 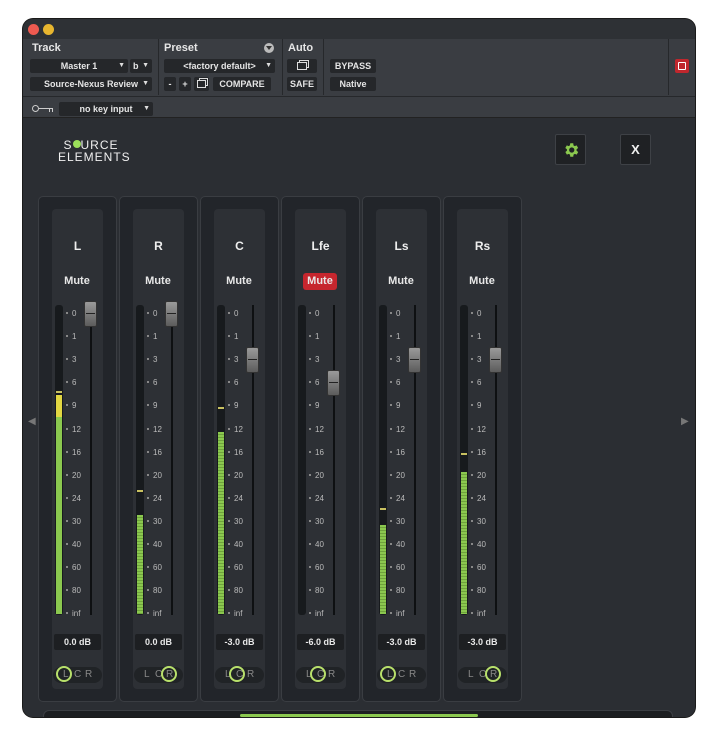 What do you see at coordinates (269, 48) in the screenshot?
I see `preset-menu-icon` at bounding box center [269, 48].